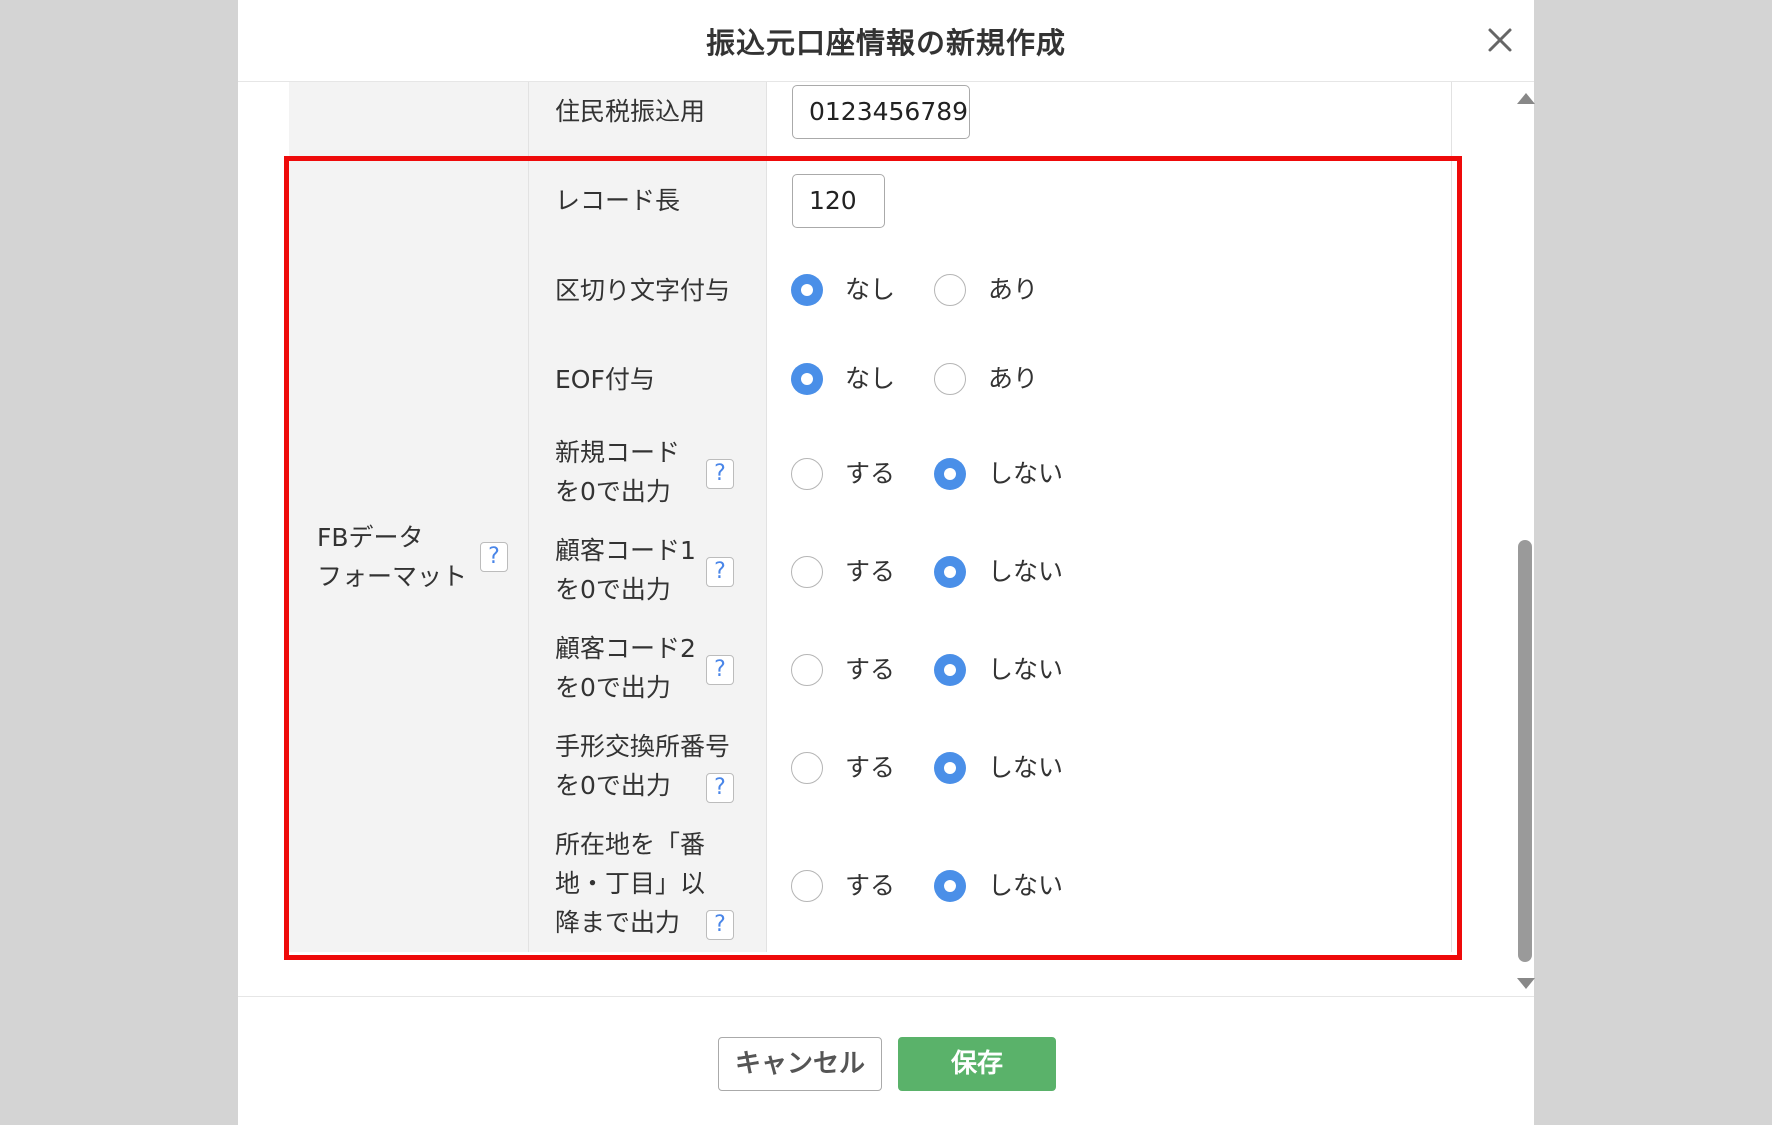  I want to click on close-icon, so click(1500, 40).